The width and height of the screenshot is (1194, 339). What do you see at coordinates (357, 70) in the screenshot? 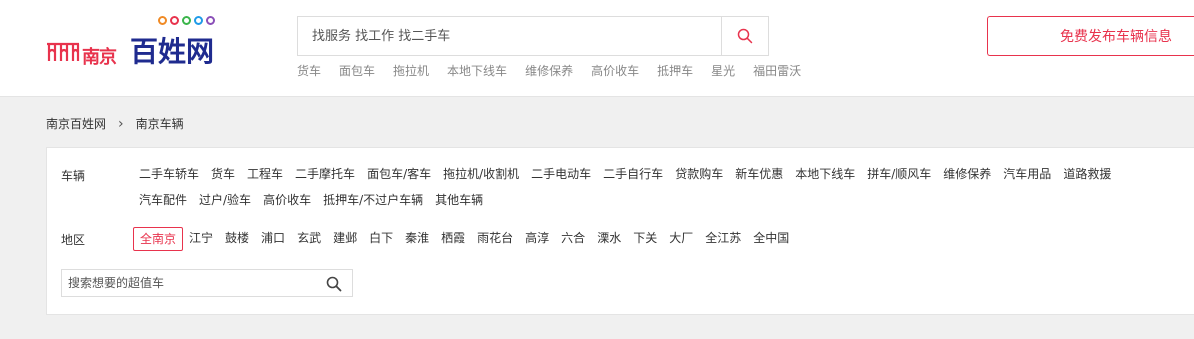
I see `hotword-link: 面包车` at bounding box center [357, 70].